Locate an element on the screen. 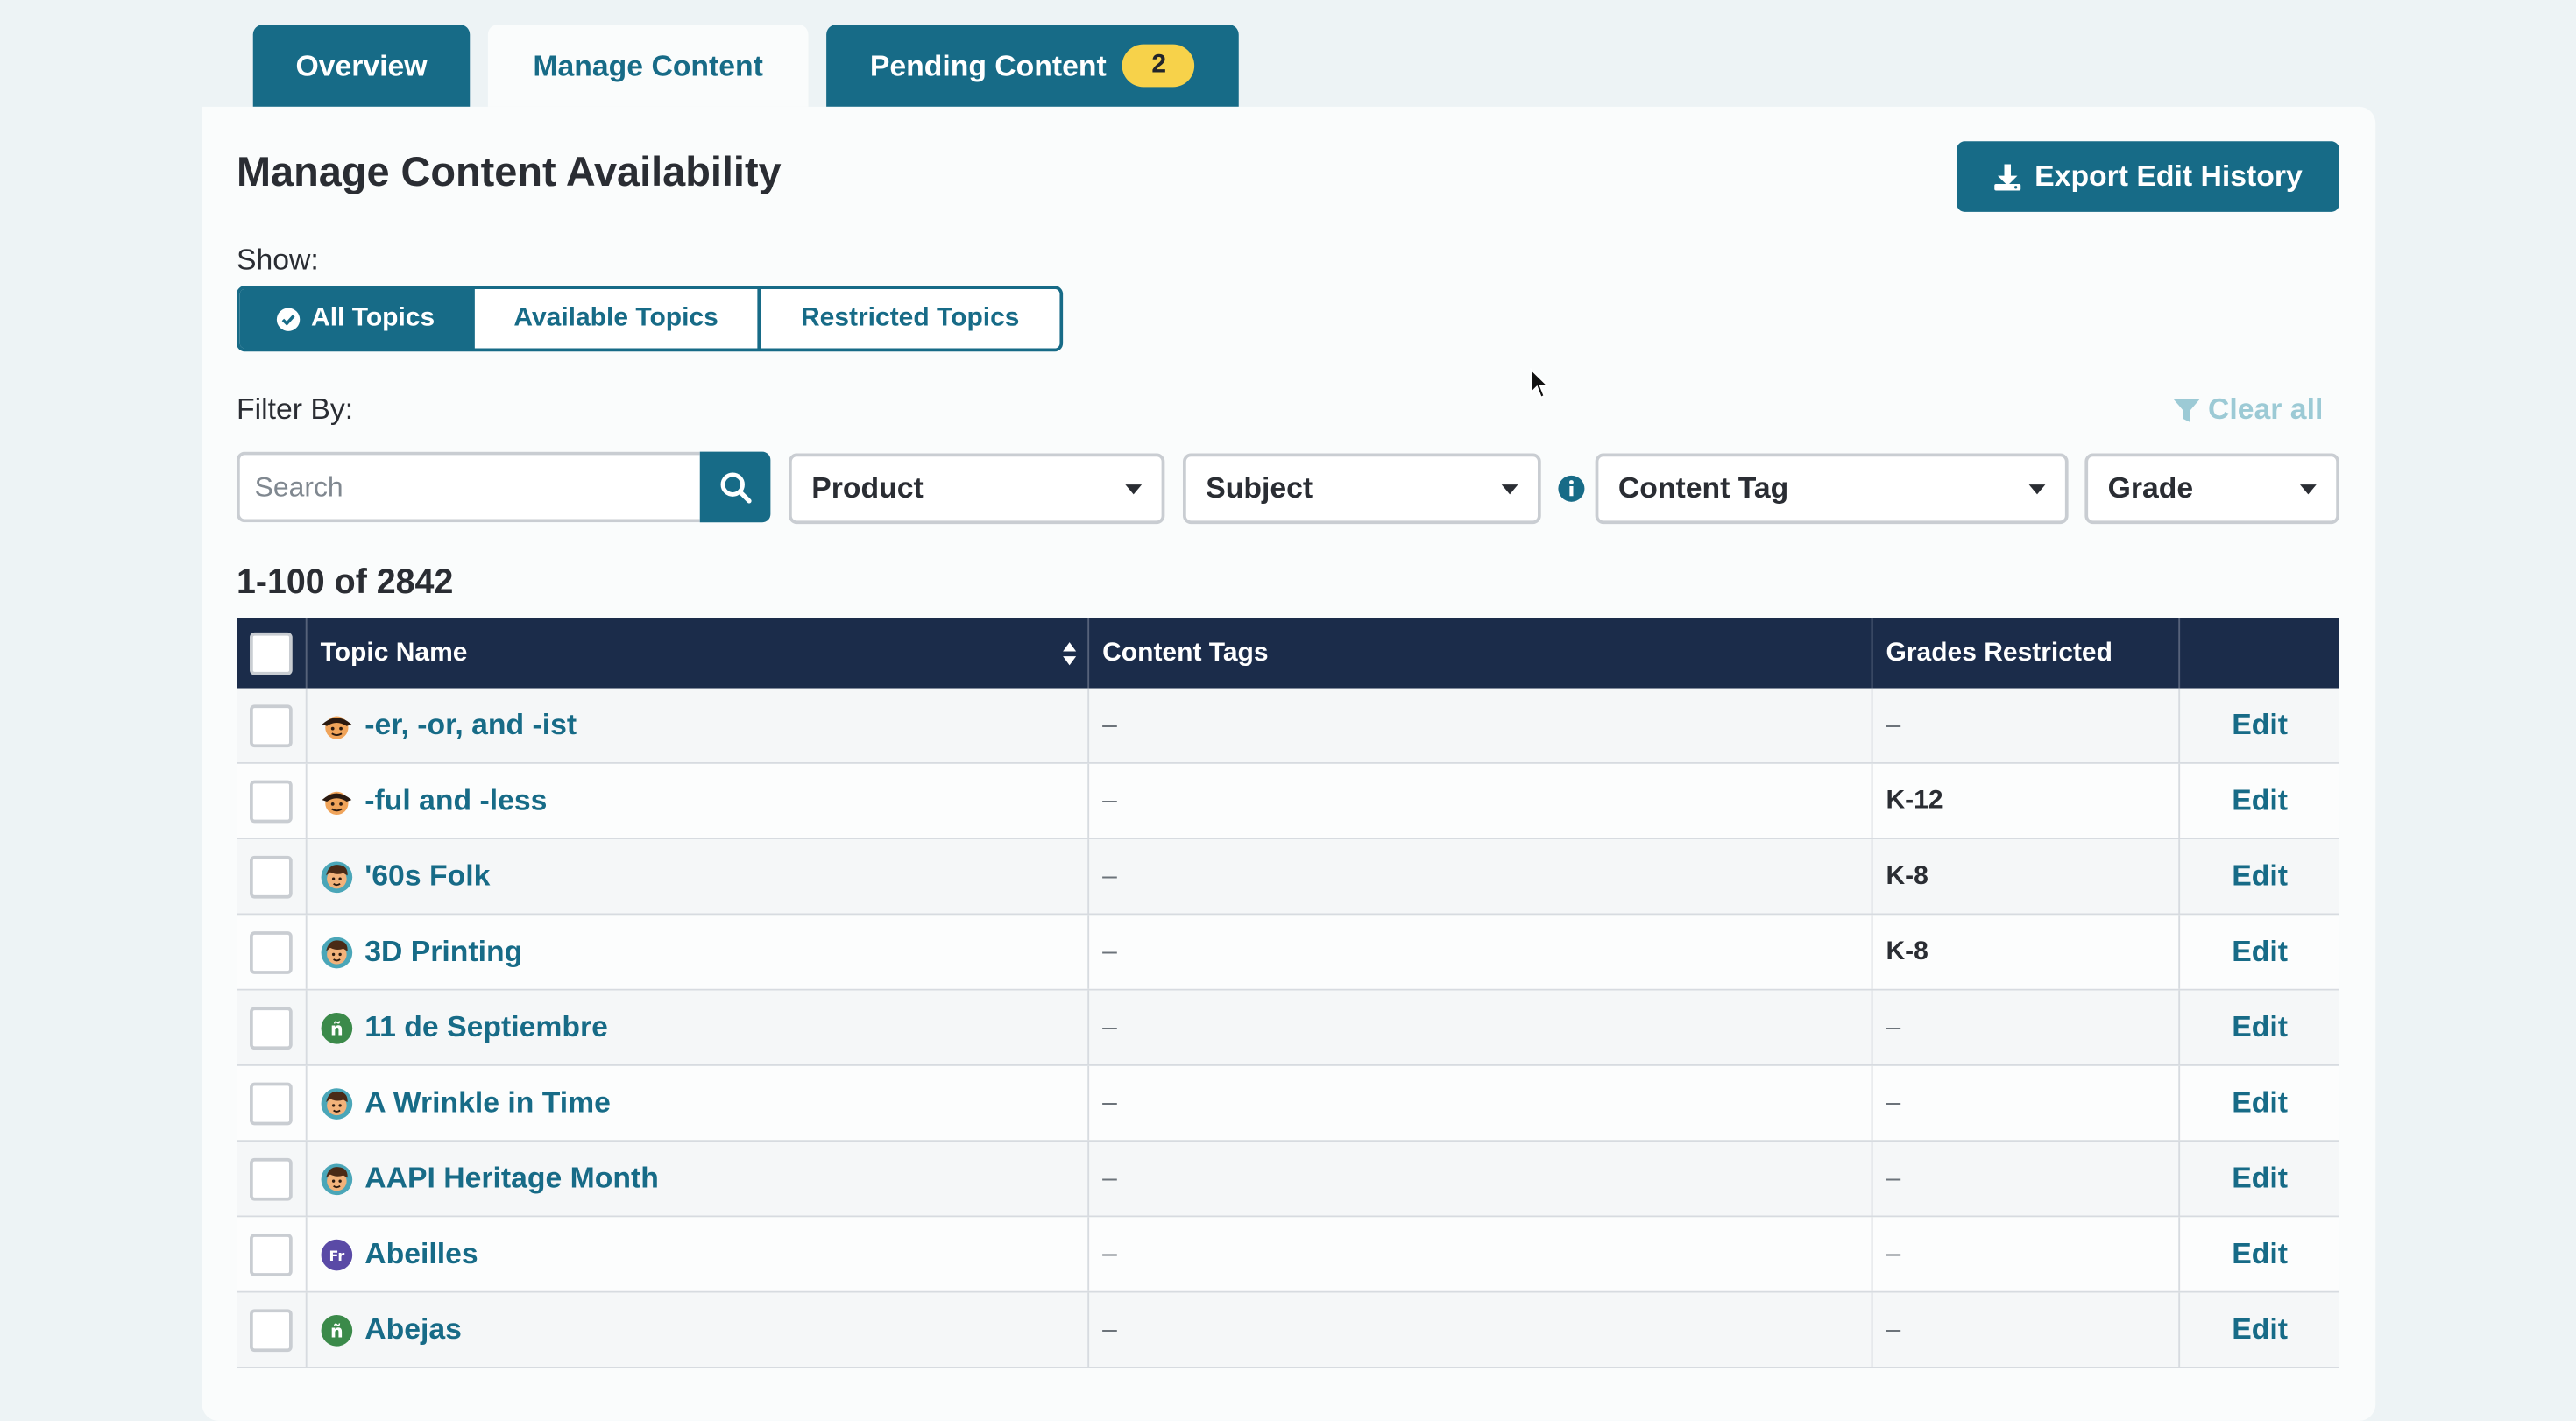  topic-name-cell: ñ Abejas is located at coordinates (699, 1329).